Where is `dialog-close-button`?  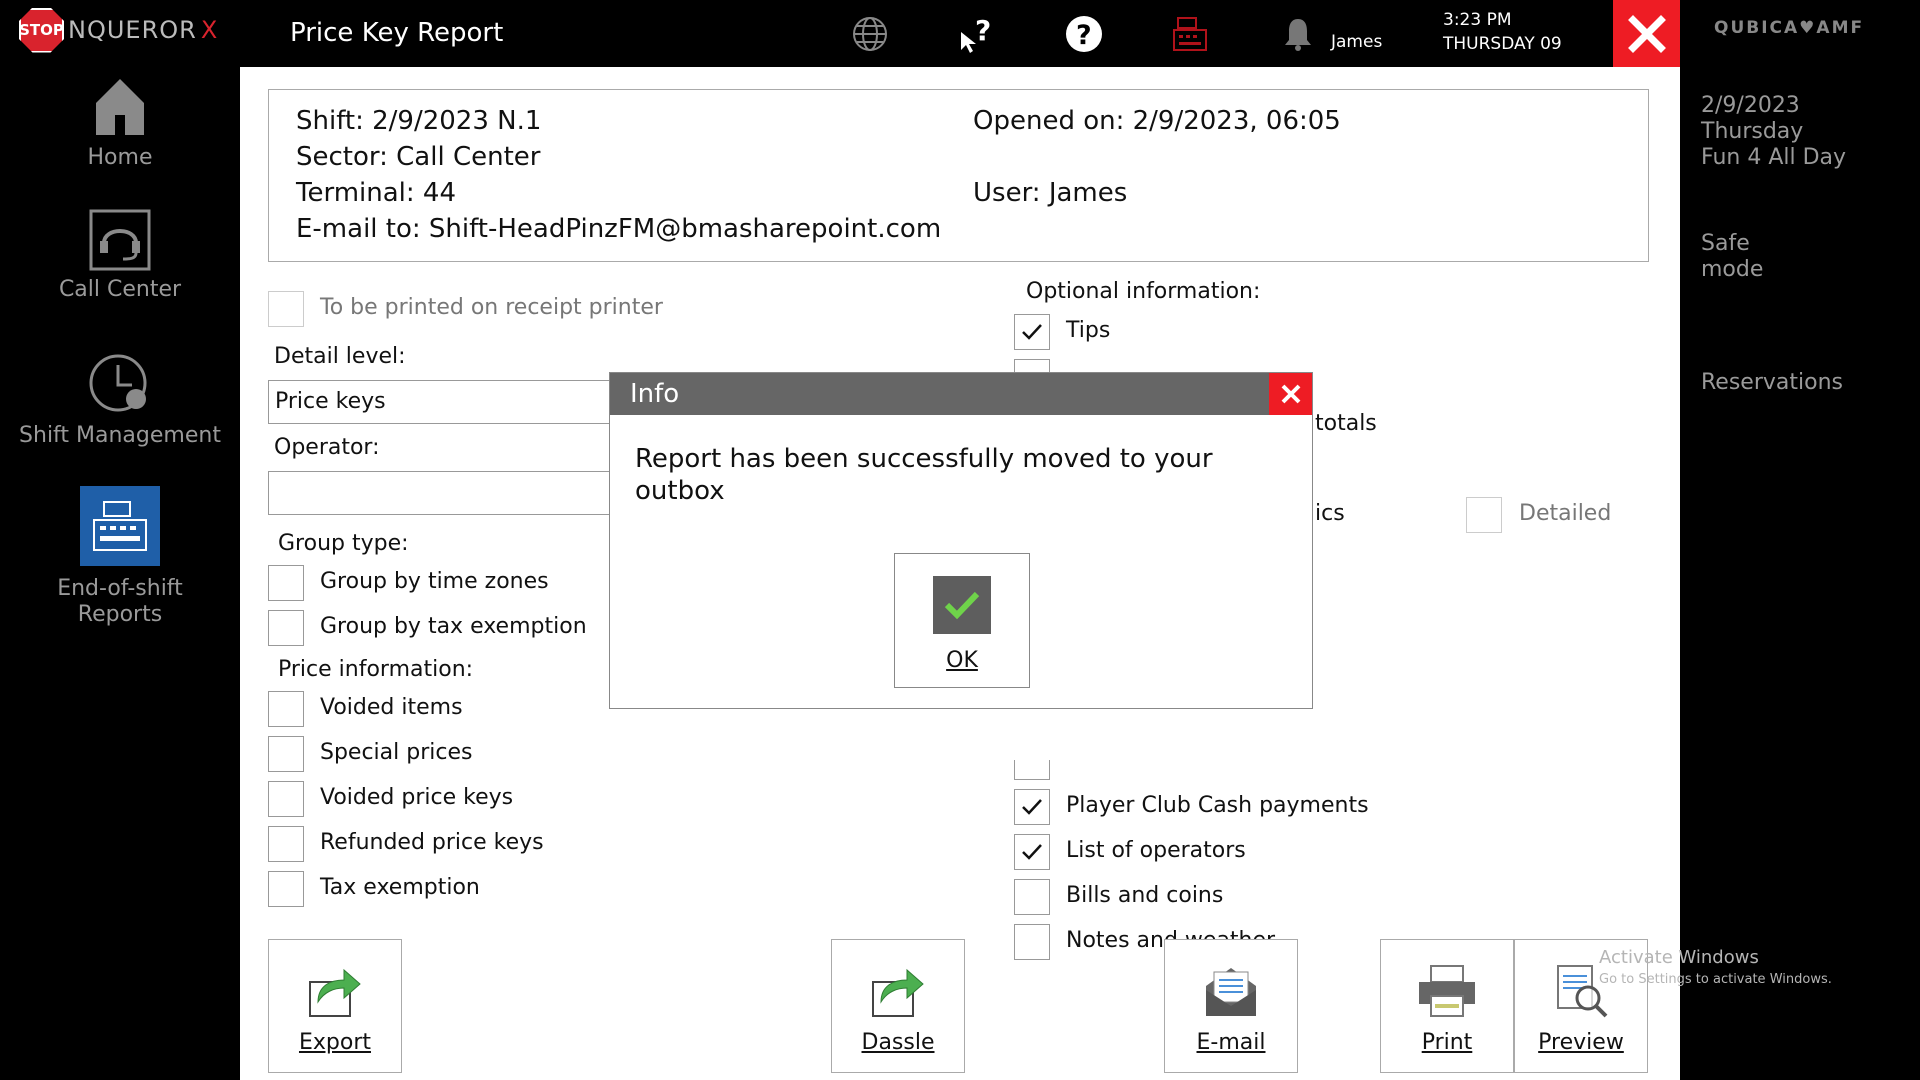 dialog-close-button is located at coordinates (1290, 394).